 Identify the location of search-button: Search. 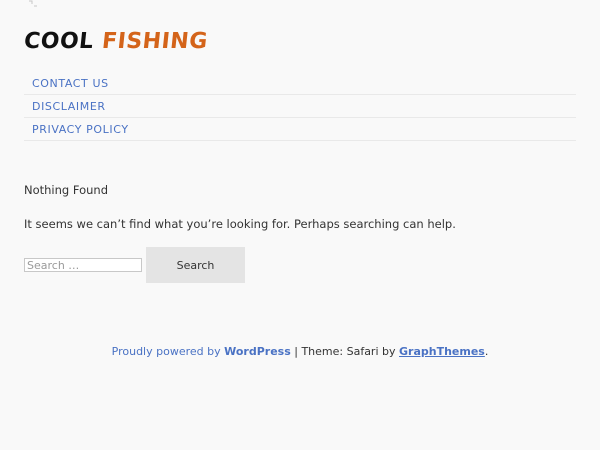
(195, 265).